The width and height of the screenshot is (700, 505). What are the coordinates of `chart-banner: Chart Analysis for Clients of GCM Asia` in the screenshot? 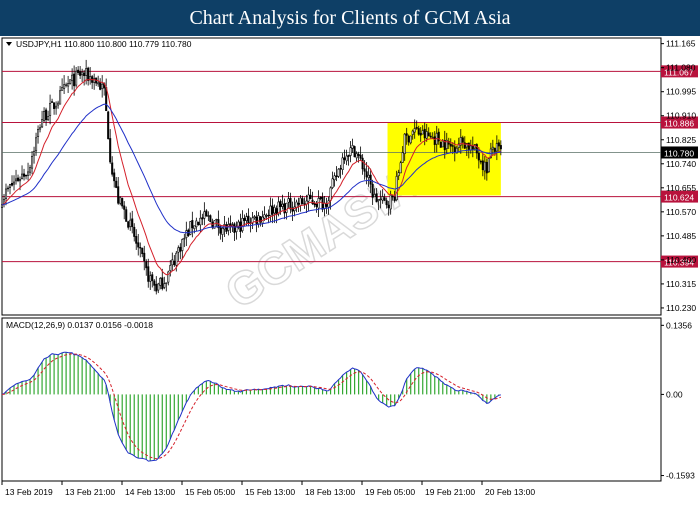 It's located at (350, 18).